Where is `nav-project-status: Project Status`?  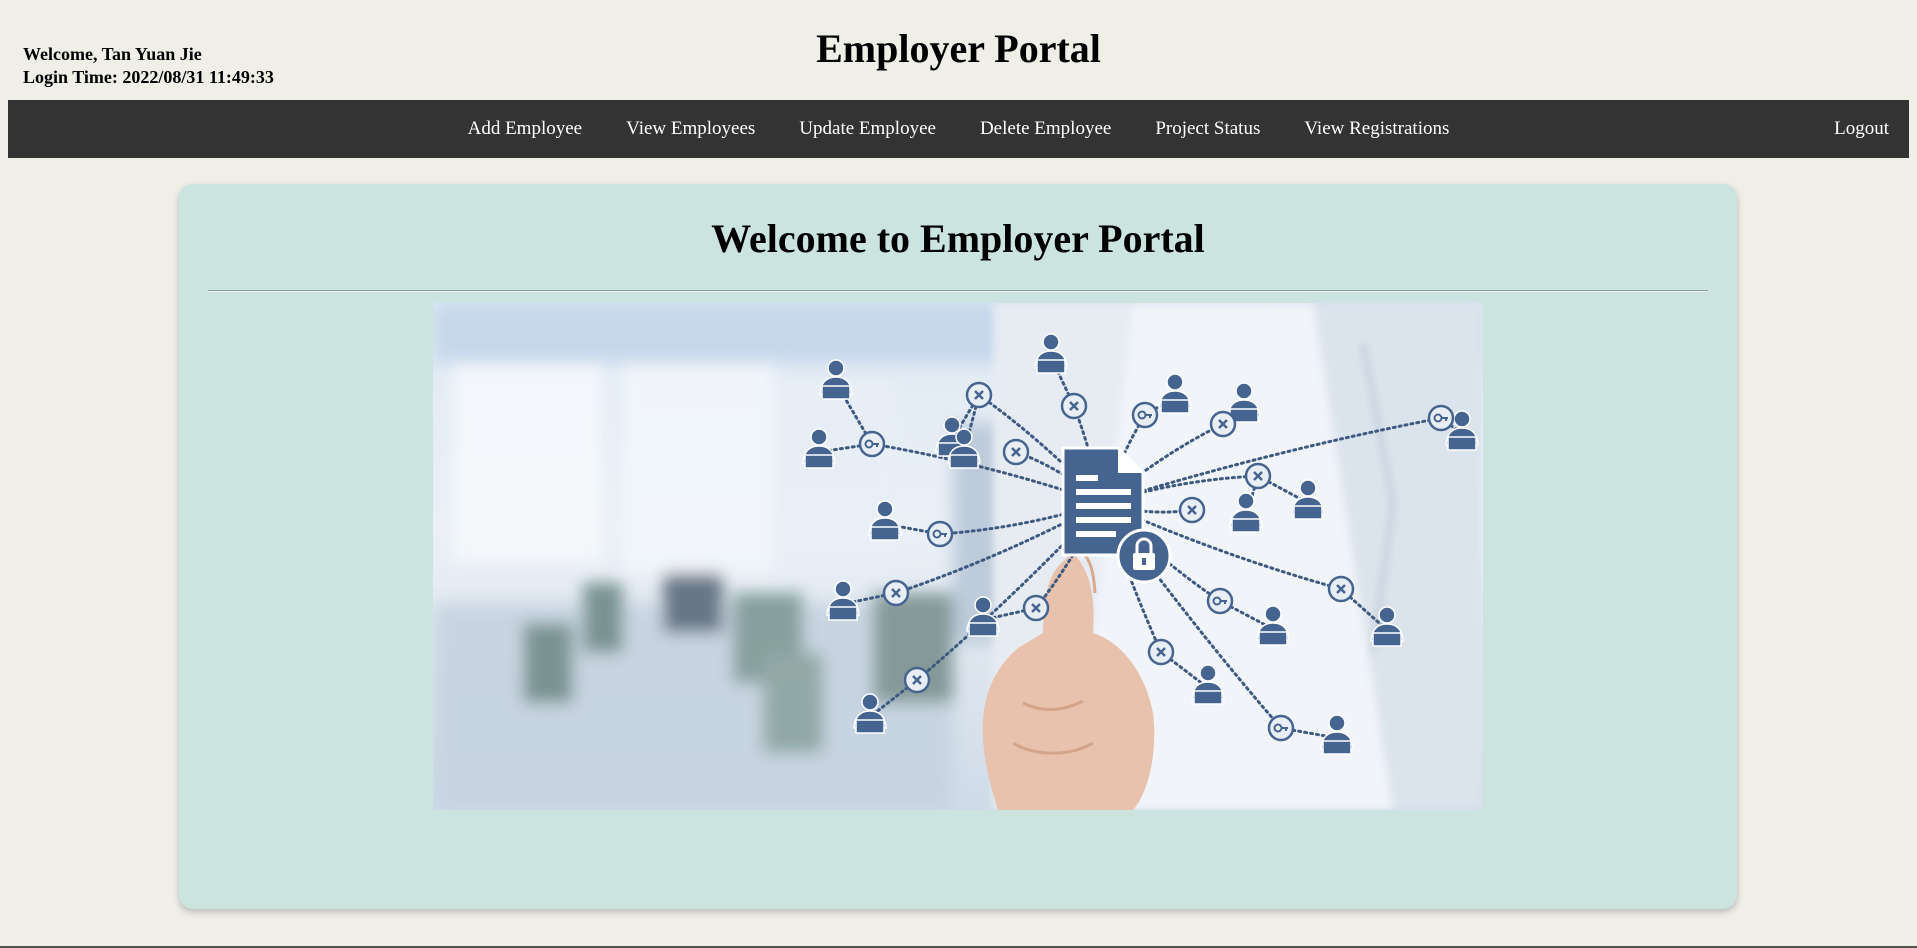 nav-project-status: Project Status is located at coordinates (1207, 129).